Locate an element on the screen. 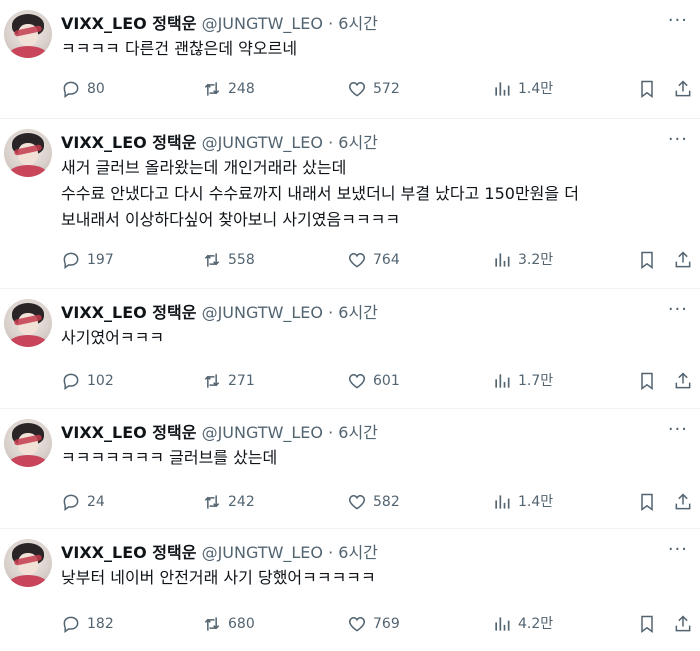  retweet-count: 680 is located at coordinates (241, 624).